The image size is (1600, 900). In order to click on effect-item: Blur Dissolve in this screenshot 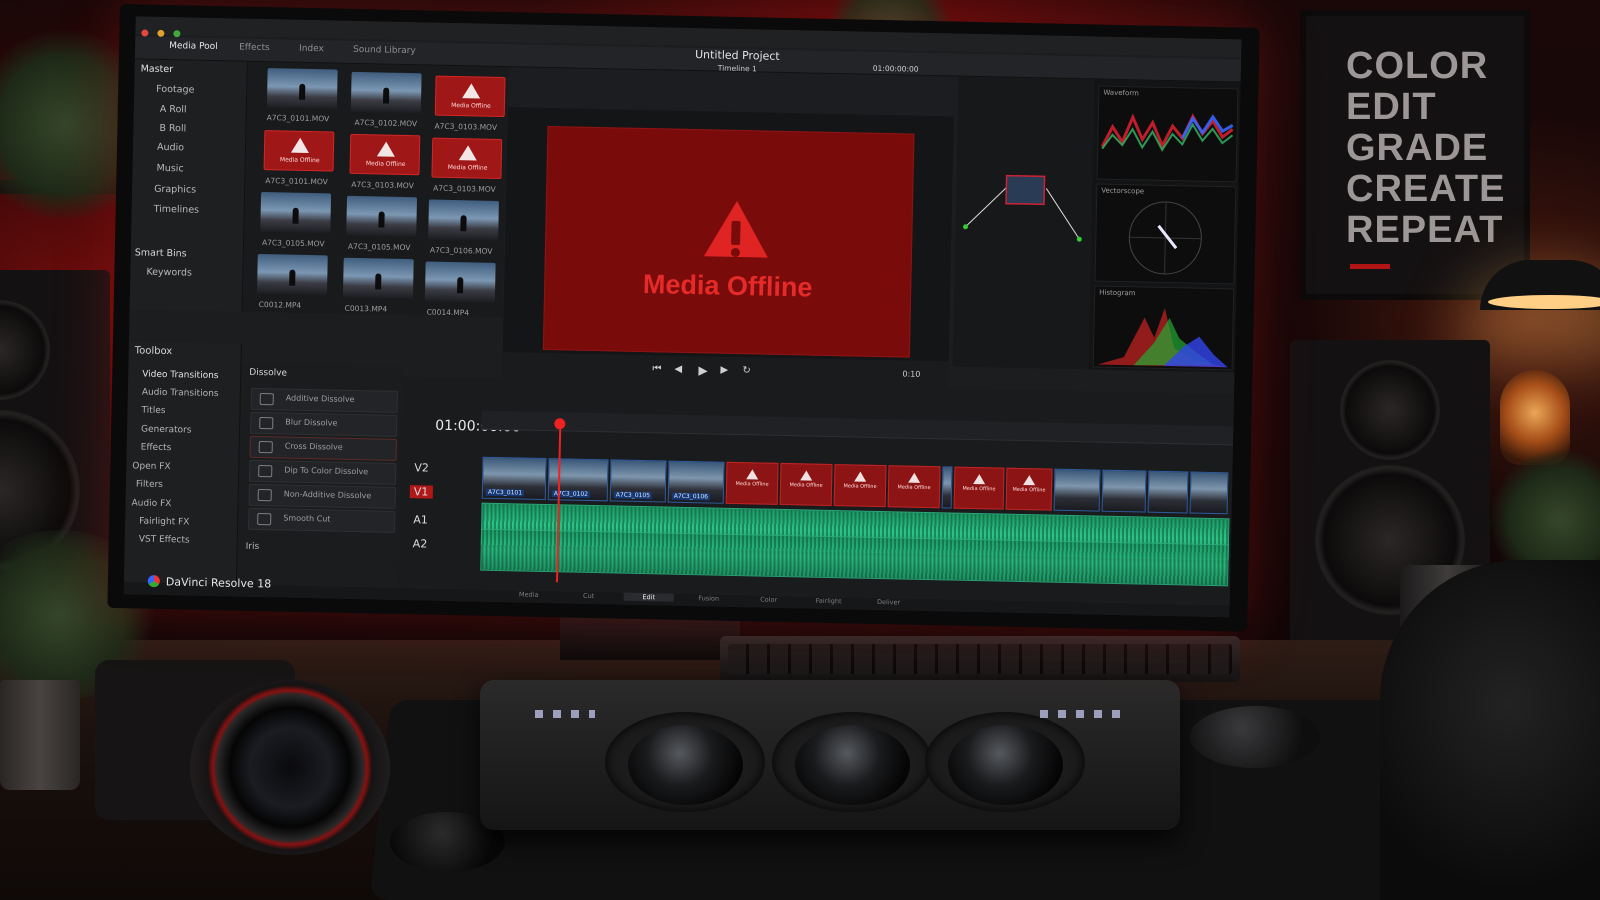, I will do `click(324, 424)`.